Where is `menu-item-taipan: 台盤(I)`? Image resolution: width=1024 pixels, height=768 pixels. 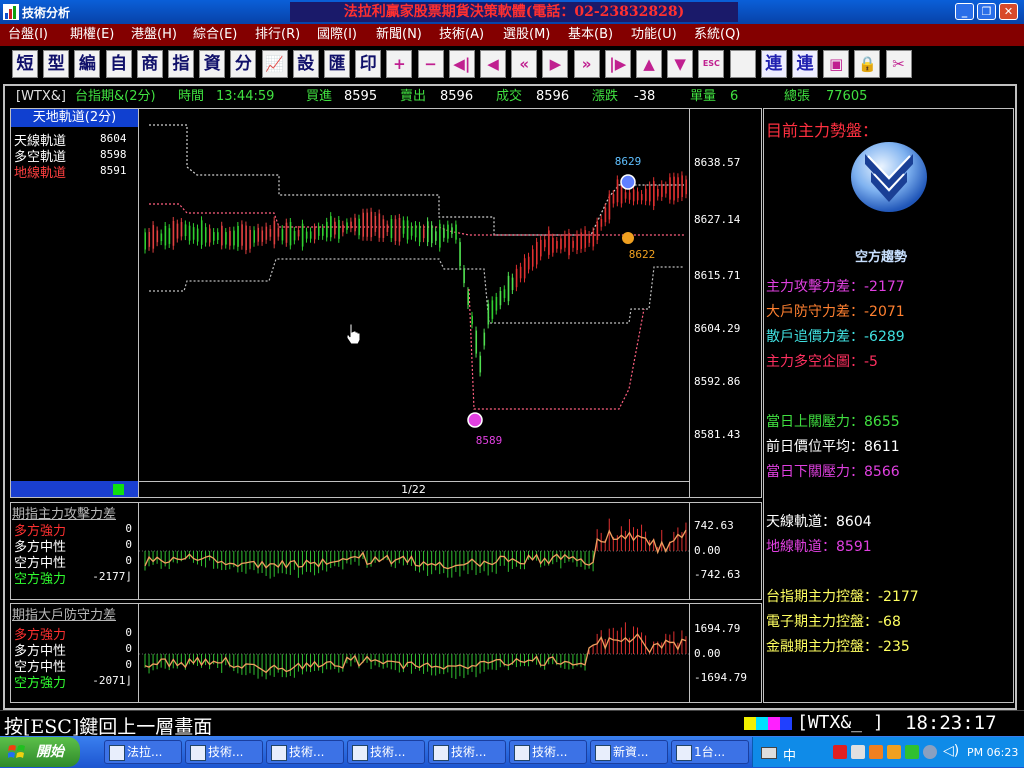 menu-item-taipan: 台盤(I) is located at coordinates (28, 35).